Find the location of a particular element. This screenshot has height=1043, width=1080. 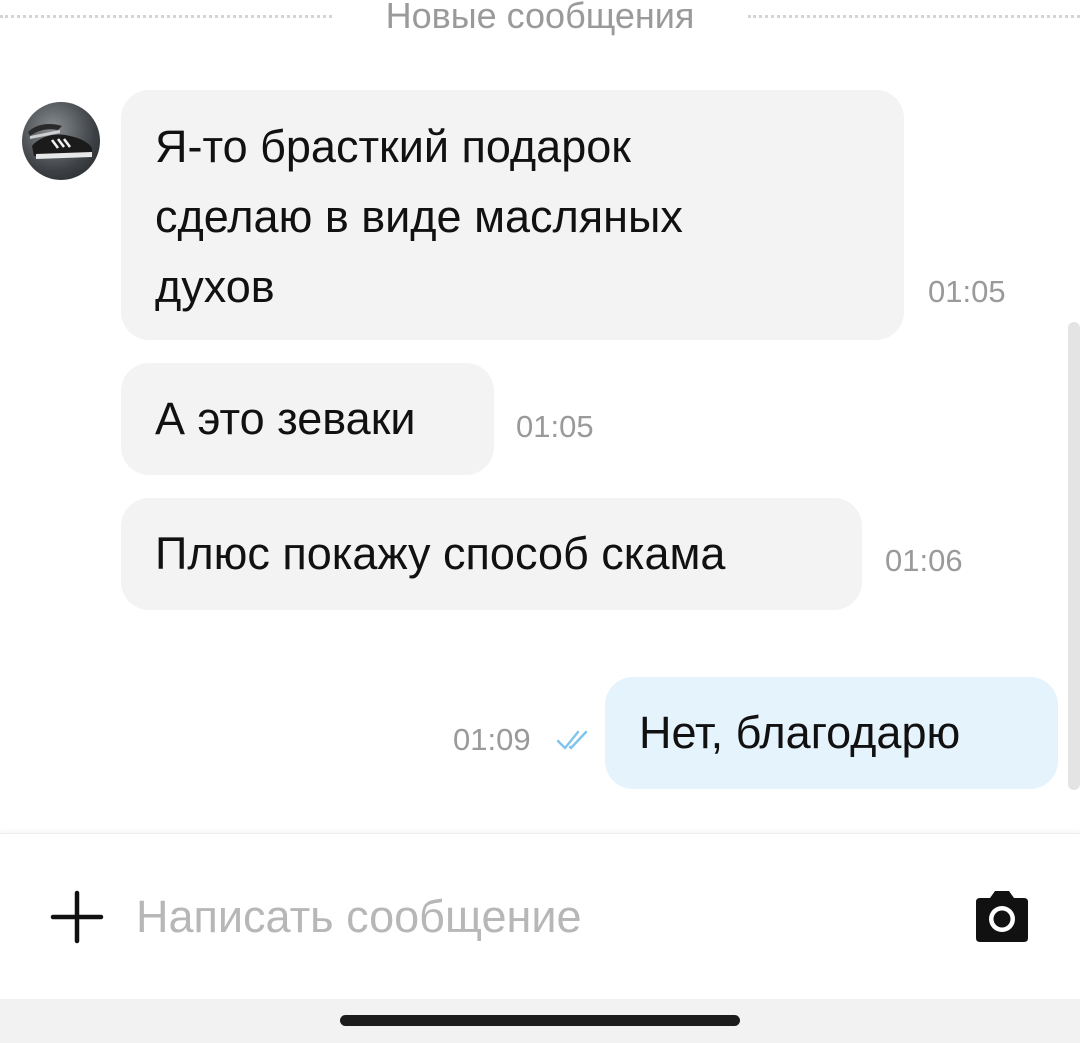

read-double-check-icon is located at coordinates (572, 740).